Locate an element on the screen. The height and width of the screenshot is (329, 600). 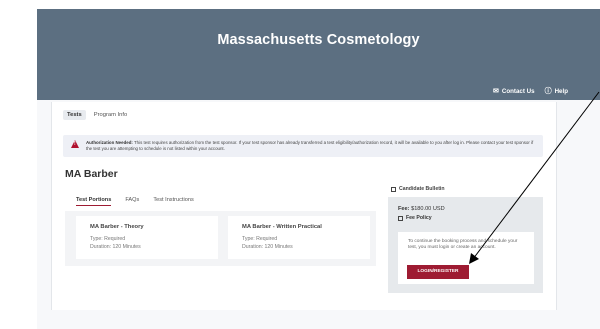
annotation-arrow is located at coordinates (534, 177).